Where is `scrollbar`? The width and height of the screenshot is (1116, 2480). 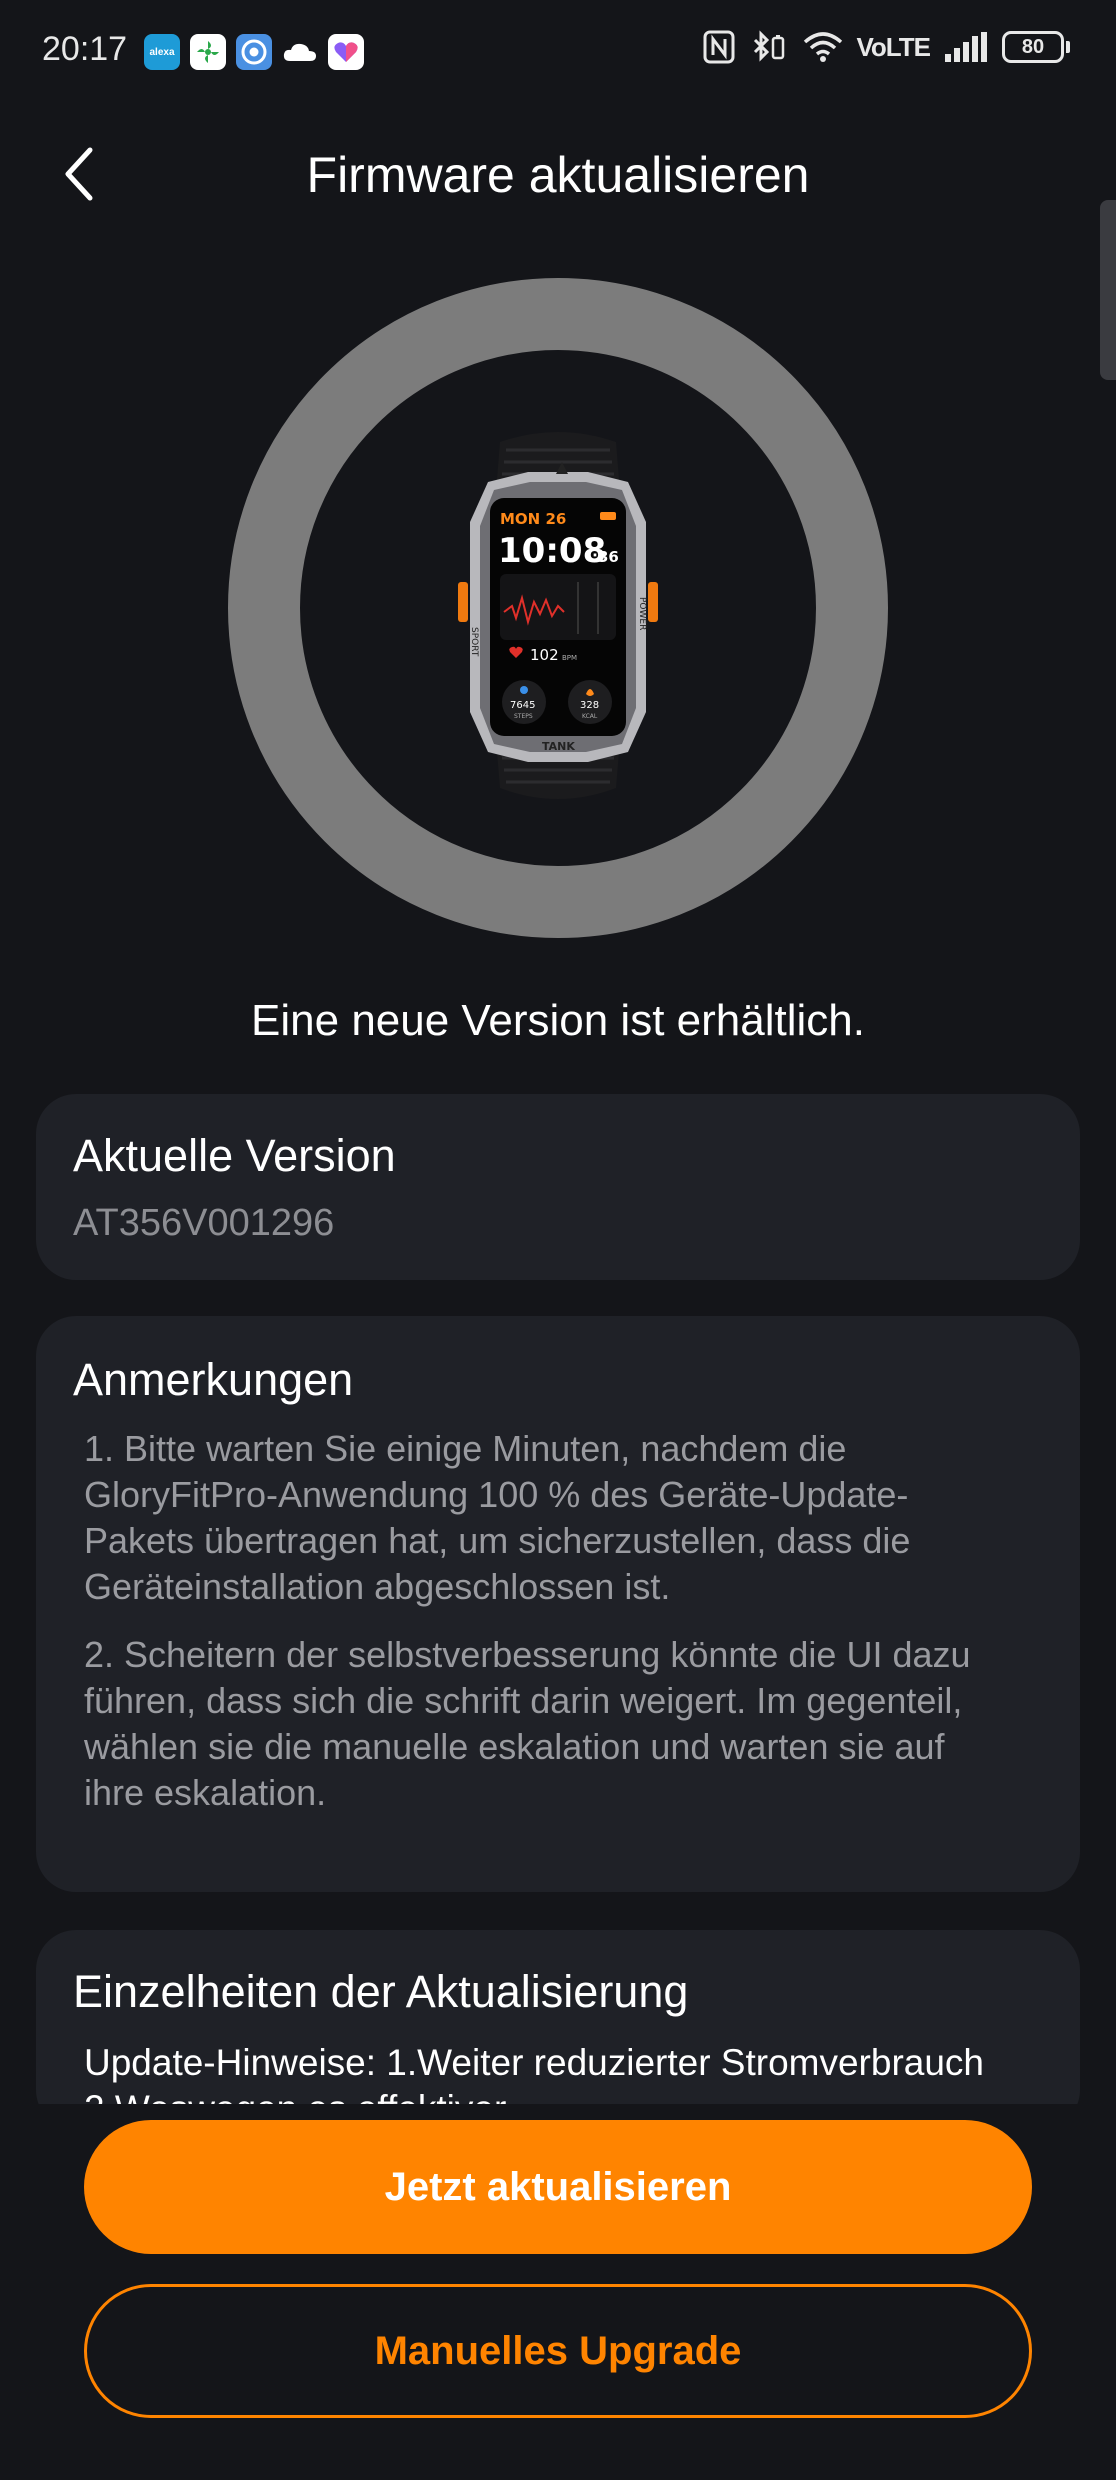
scrollbar is located at coordinates (1108, 290).